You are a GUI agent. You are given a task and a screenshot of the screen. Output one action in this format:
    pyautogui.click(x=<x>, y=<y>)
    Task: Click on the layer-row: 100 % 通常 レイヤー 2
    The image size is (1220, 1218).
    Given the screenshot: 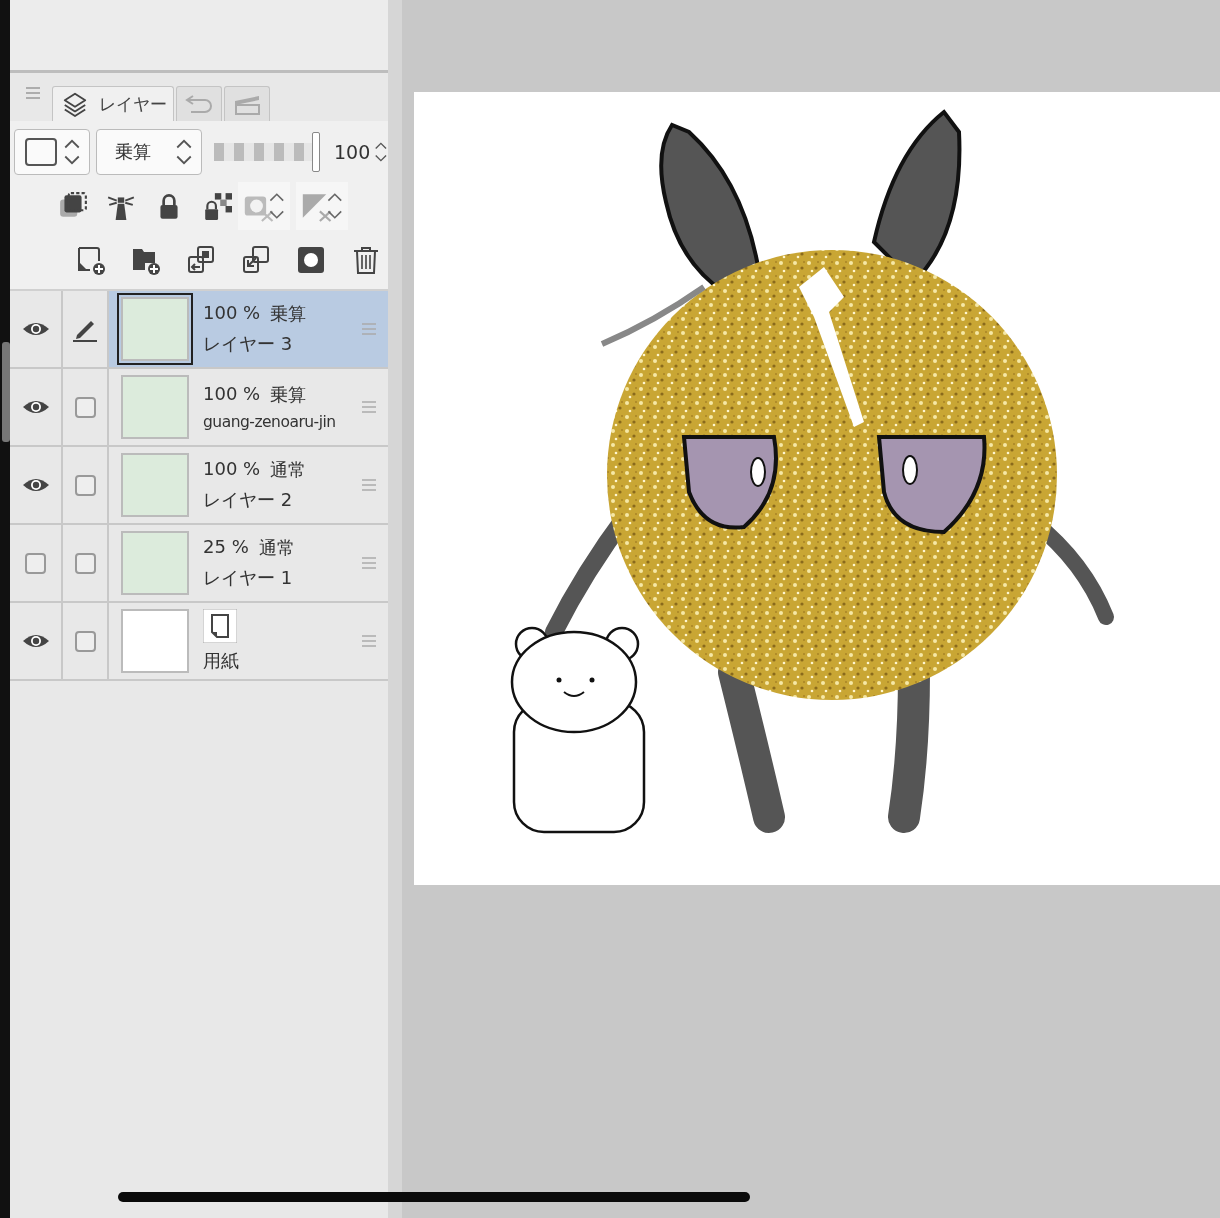 What is the action you would take?
    pyautogui.click(x=199, y=486)
    